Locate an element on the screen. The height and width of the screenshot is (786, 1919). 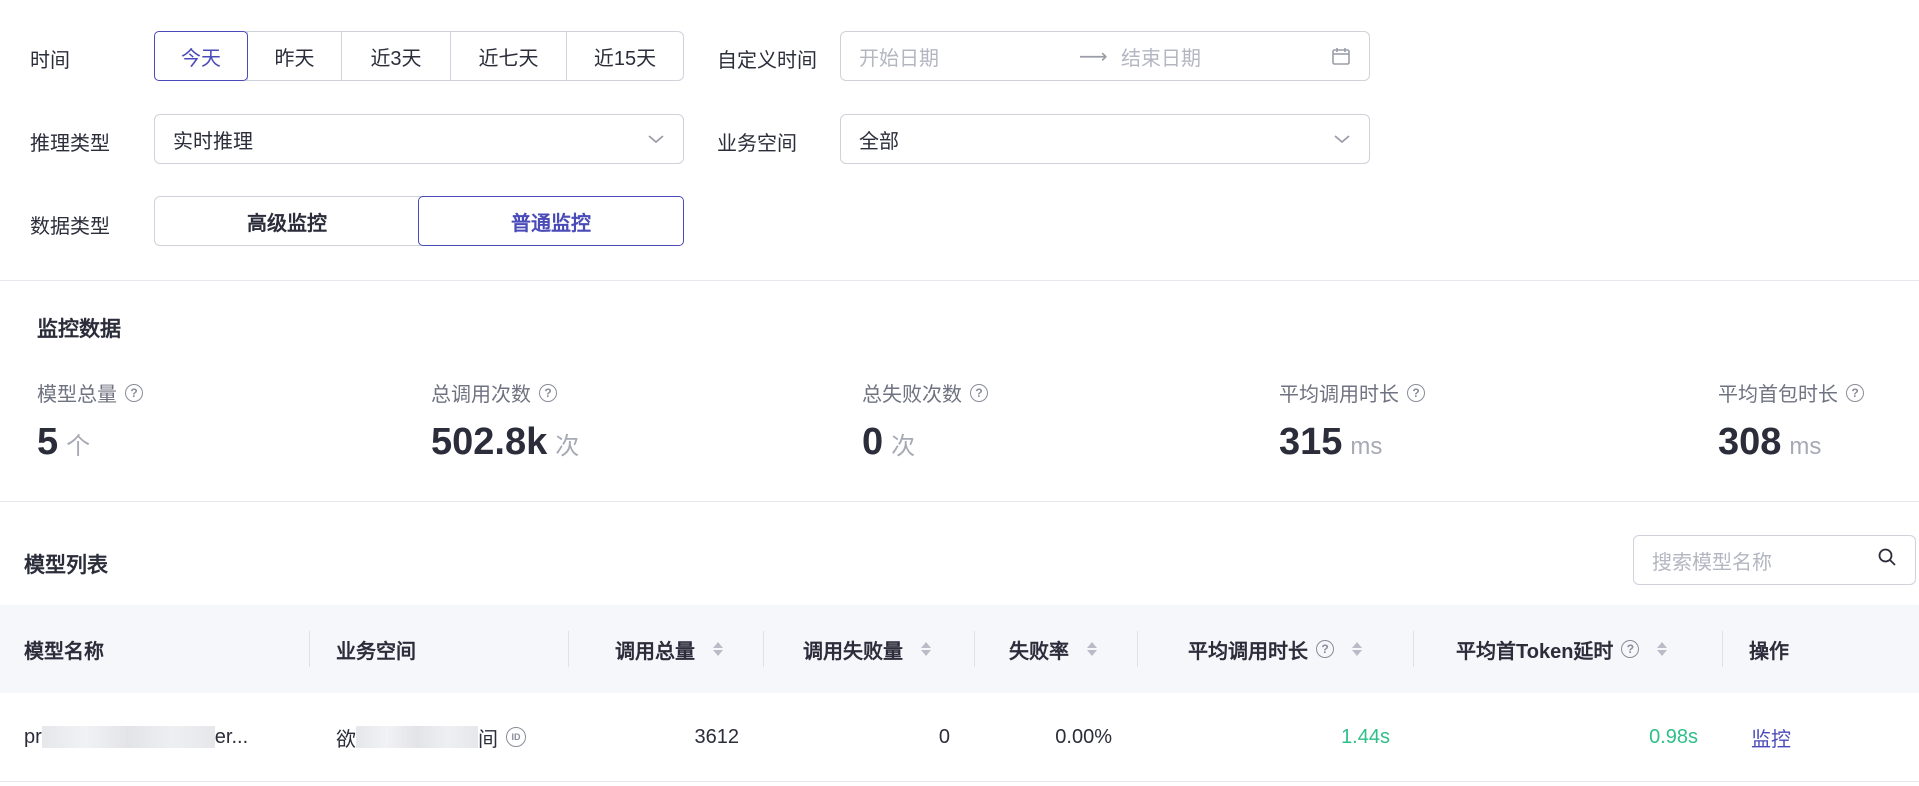
column-header-first-token: 平均首Token延时? is located at coordinates (1562, 649).